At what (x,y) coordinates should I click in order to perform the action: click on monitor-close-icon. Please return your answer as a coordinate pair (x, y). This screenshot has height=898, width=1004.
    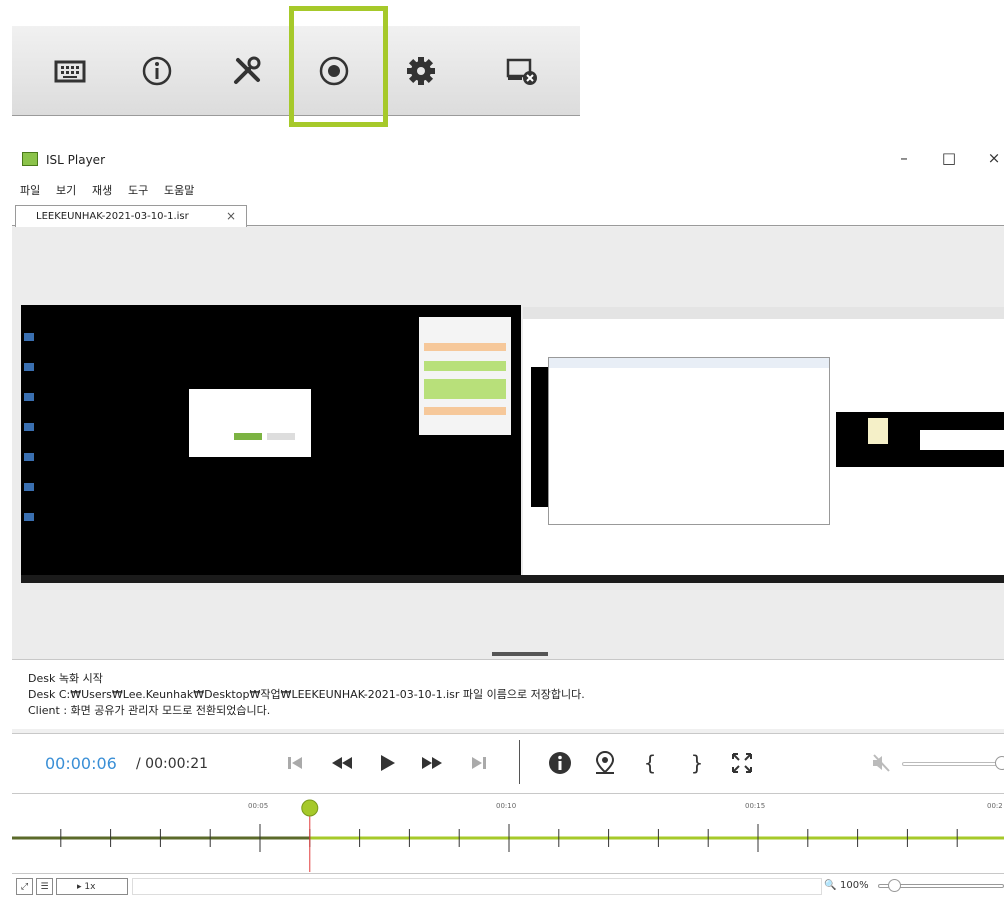
    Looking at the image, I should click on (521, 71).